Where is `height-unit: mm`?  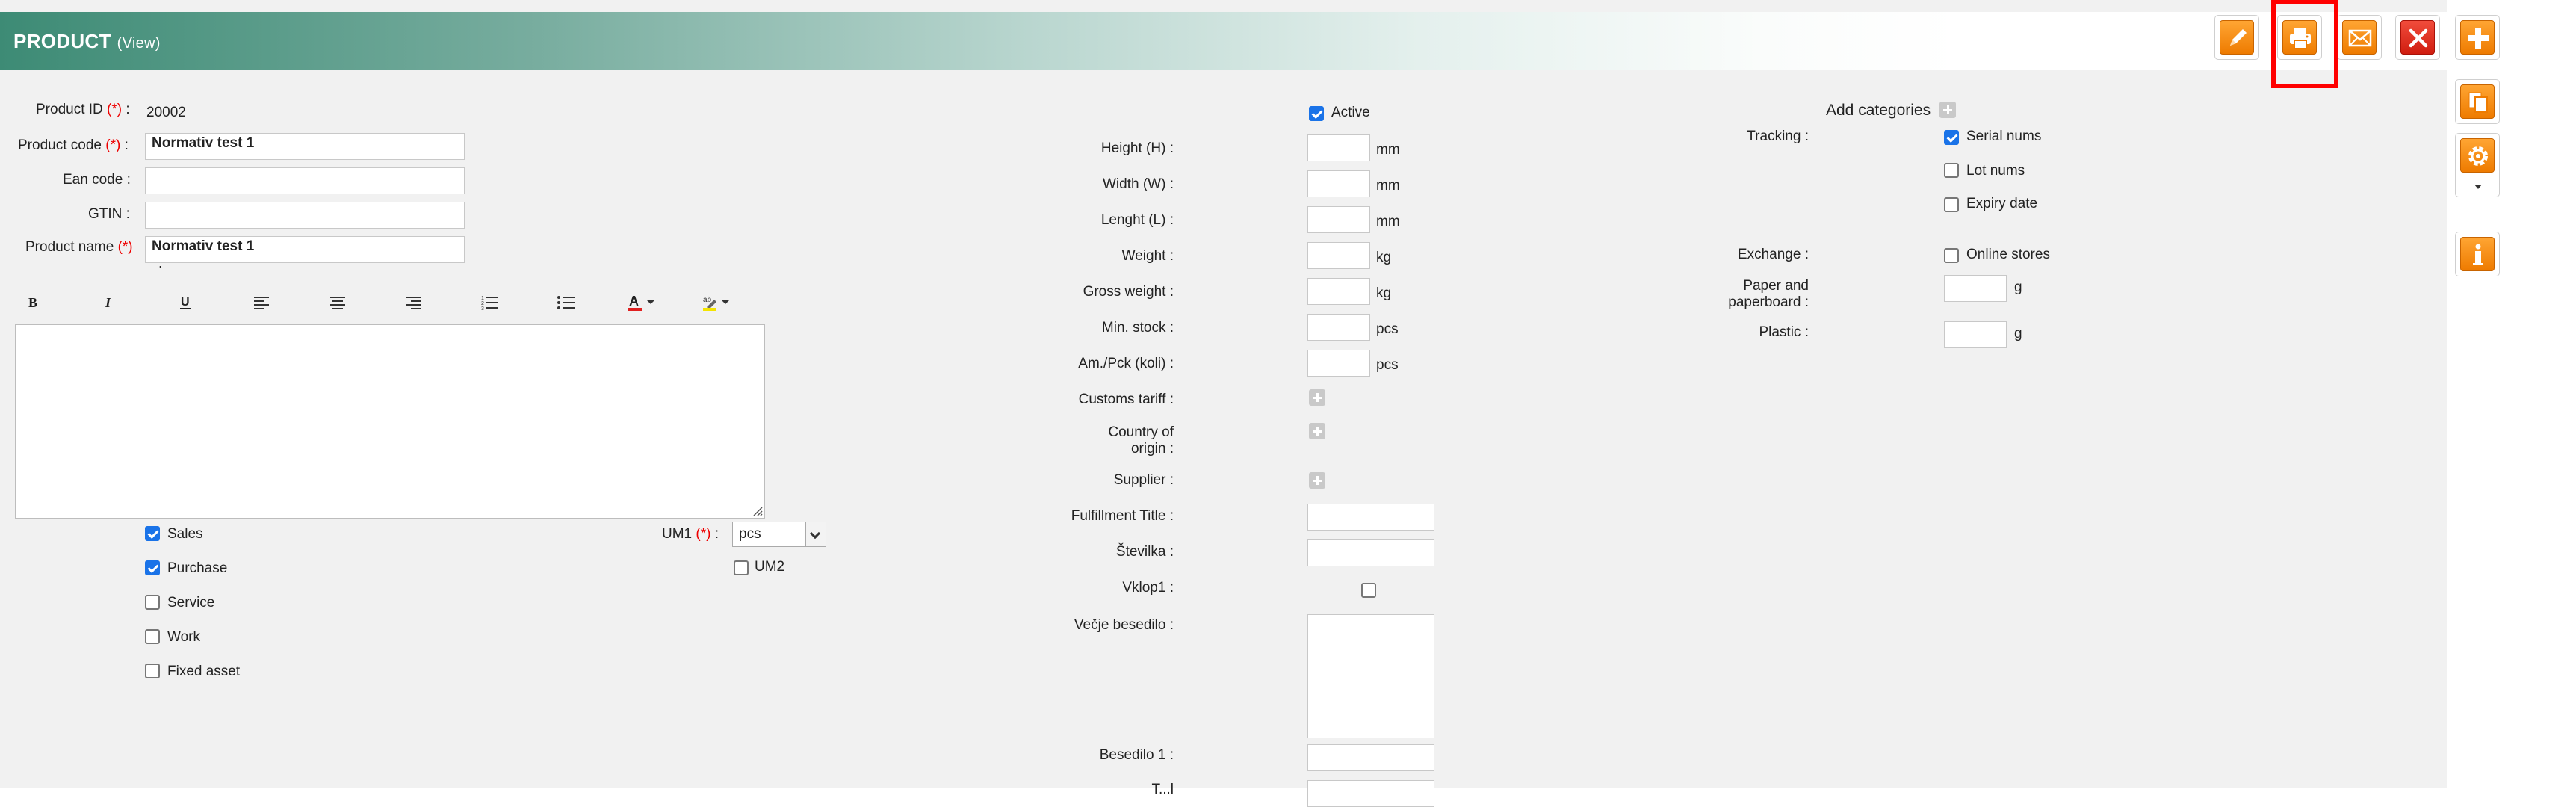
height-unit: mm is located at coordinates (1388, 150).